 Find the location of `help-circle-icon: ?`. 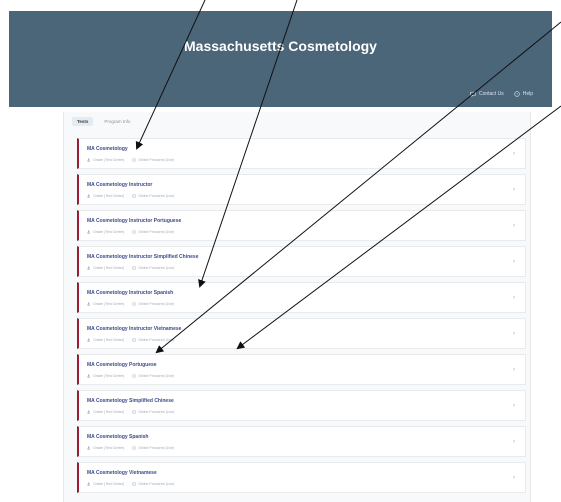

help-circle-icon: ? is located at coordinates (517, 94).